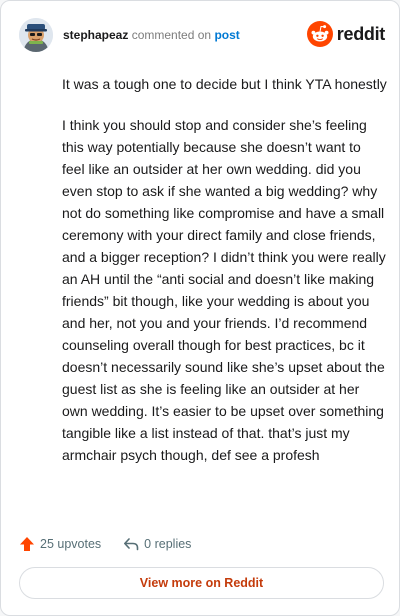 The height and width of the screenshot is (616, 400). I want to click on replies-stat: 0 replies, so click(157, 544).